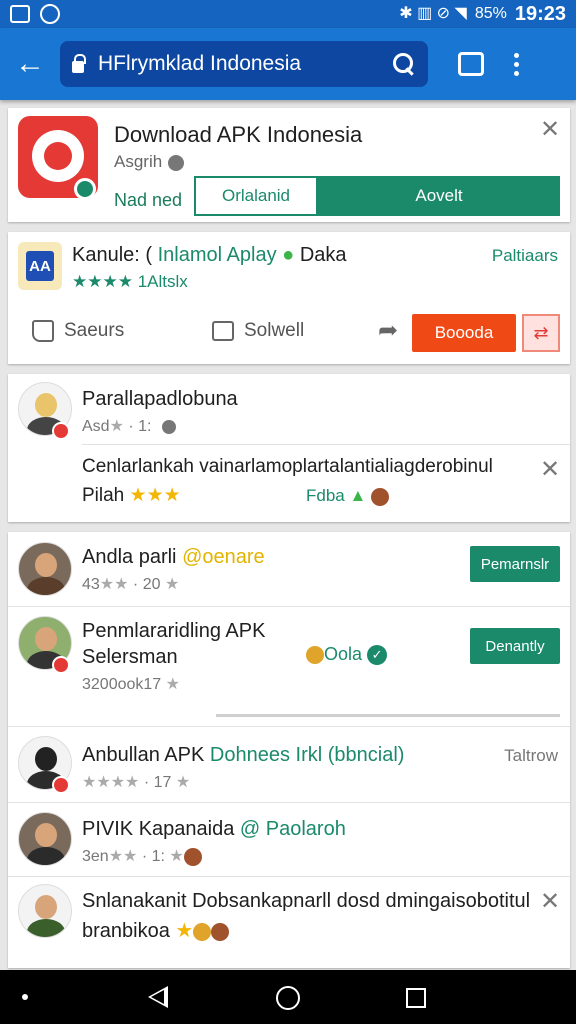 This screenshot has width=576, height=1024. Describe the element at coordinates (131, 684) in the screenshot. I see `list-item-meta: 3200ook17 ★` at that location.